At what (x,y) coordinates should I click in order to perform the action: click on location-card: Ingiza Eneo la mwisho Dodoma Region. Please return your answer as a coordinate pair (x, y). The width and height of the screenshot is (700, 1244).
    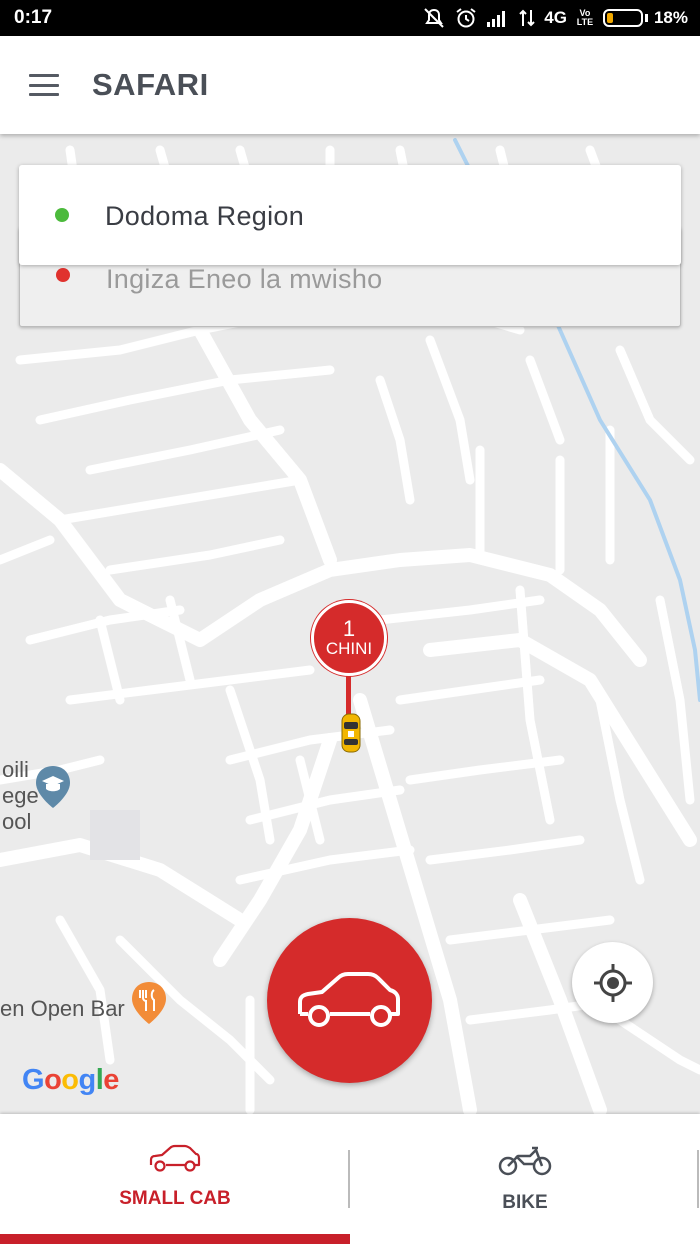
    Looking at the image, I should click on (350, 246).